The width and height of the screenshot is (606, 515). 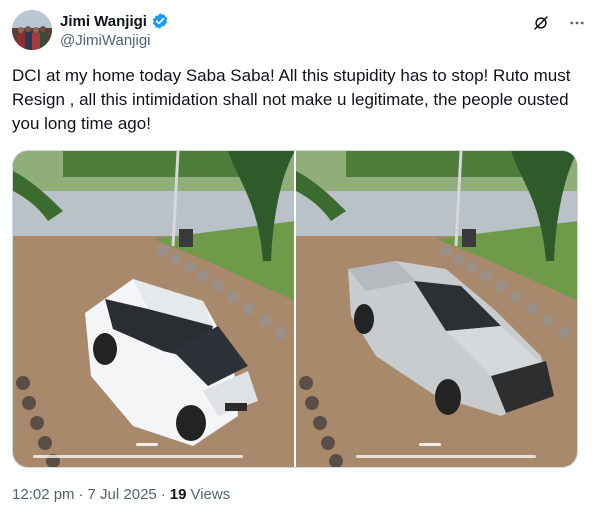 I want to click on tweet-meta: 12:02 pm · 7 Jul 2025 · 19 Views, so click(x=121, y=494).